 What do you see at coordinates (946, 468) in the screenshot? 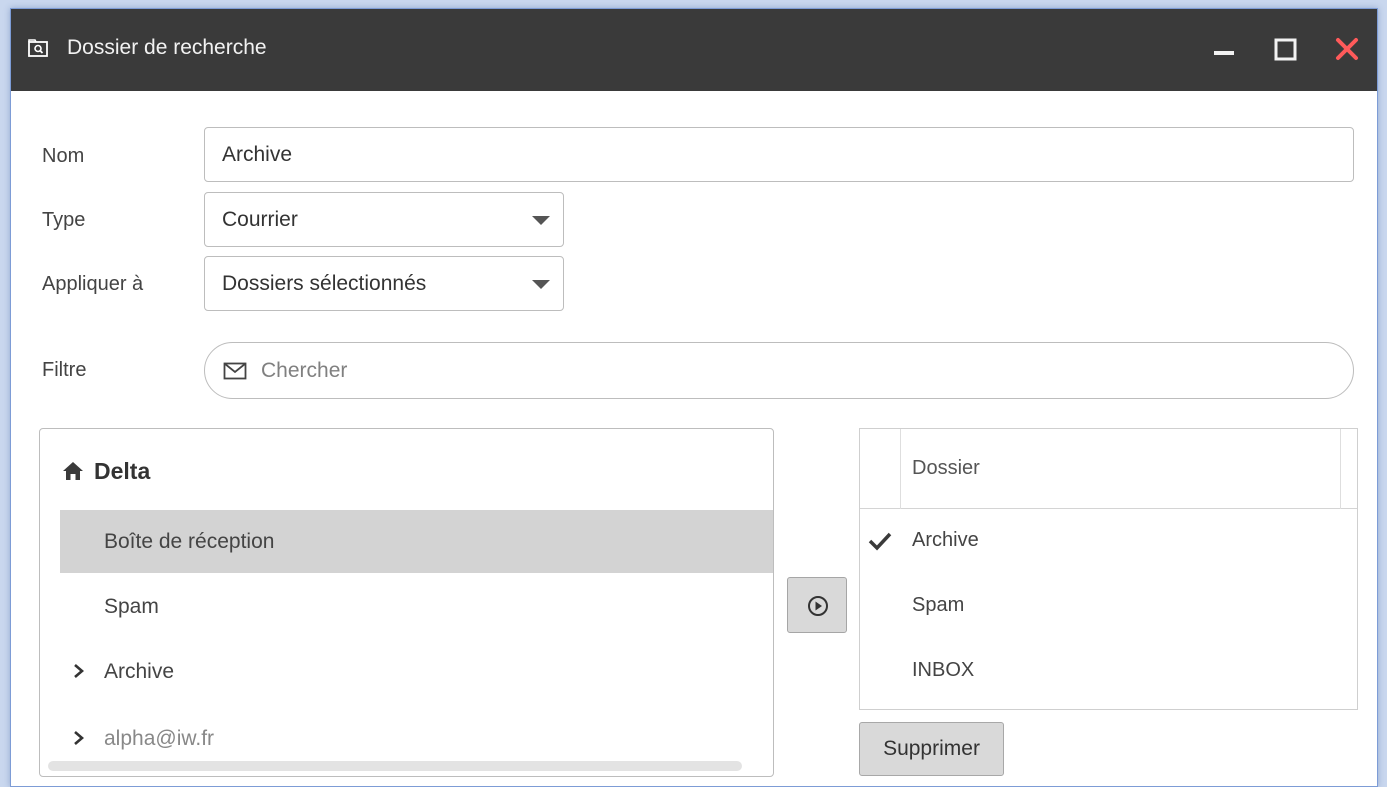
I see `column-header-folder: Dossier` at bounding box center [946, 468].